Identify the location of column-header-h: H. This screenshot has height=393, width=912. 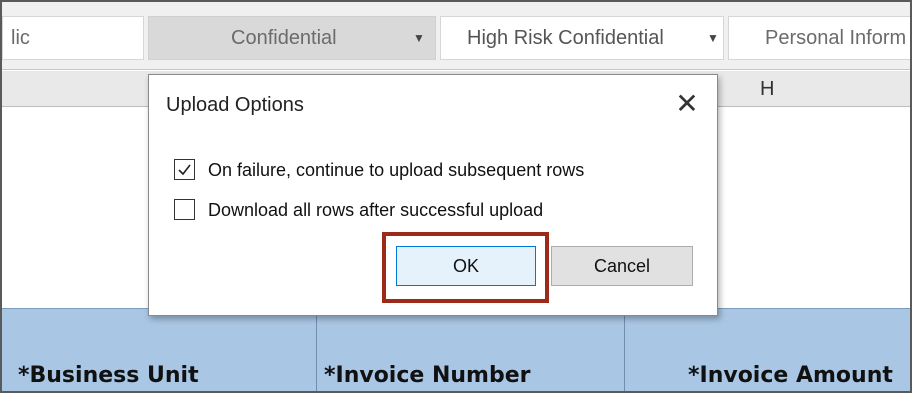
(767, 89).